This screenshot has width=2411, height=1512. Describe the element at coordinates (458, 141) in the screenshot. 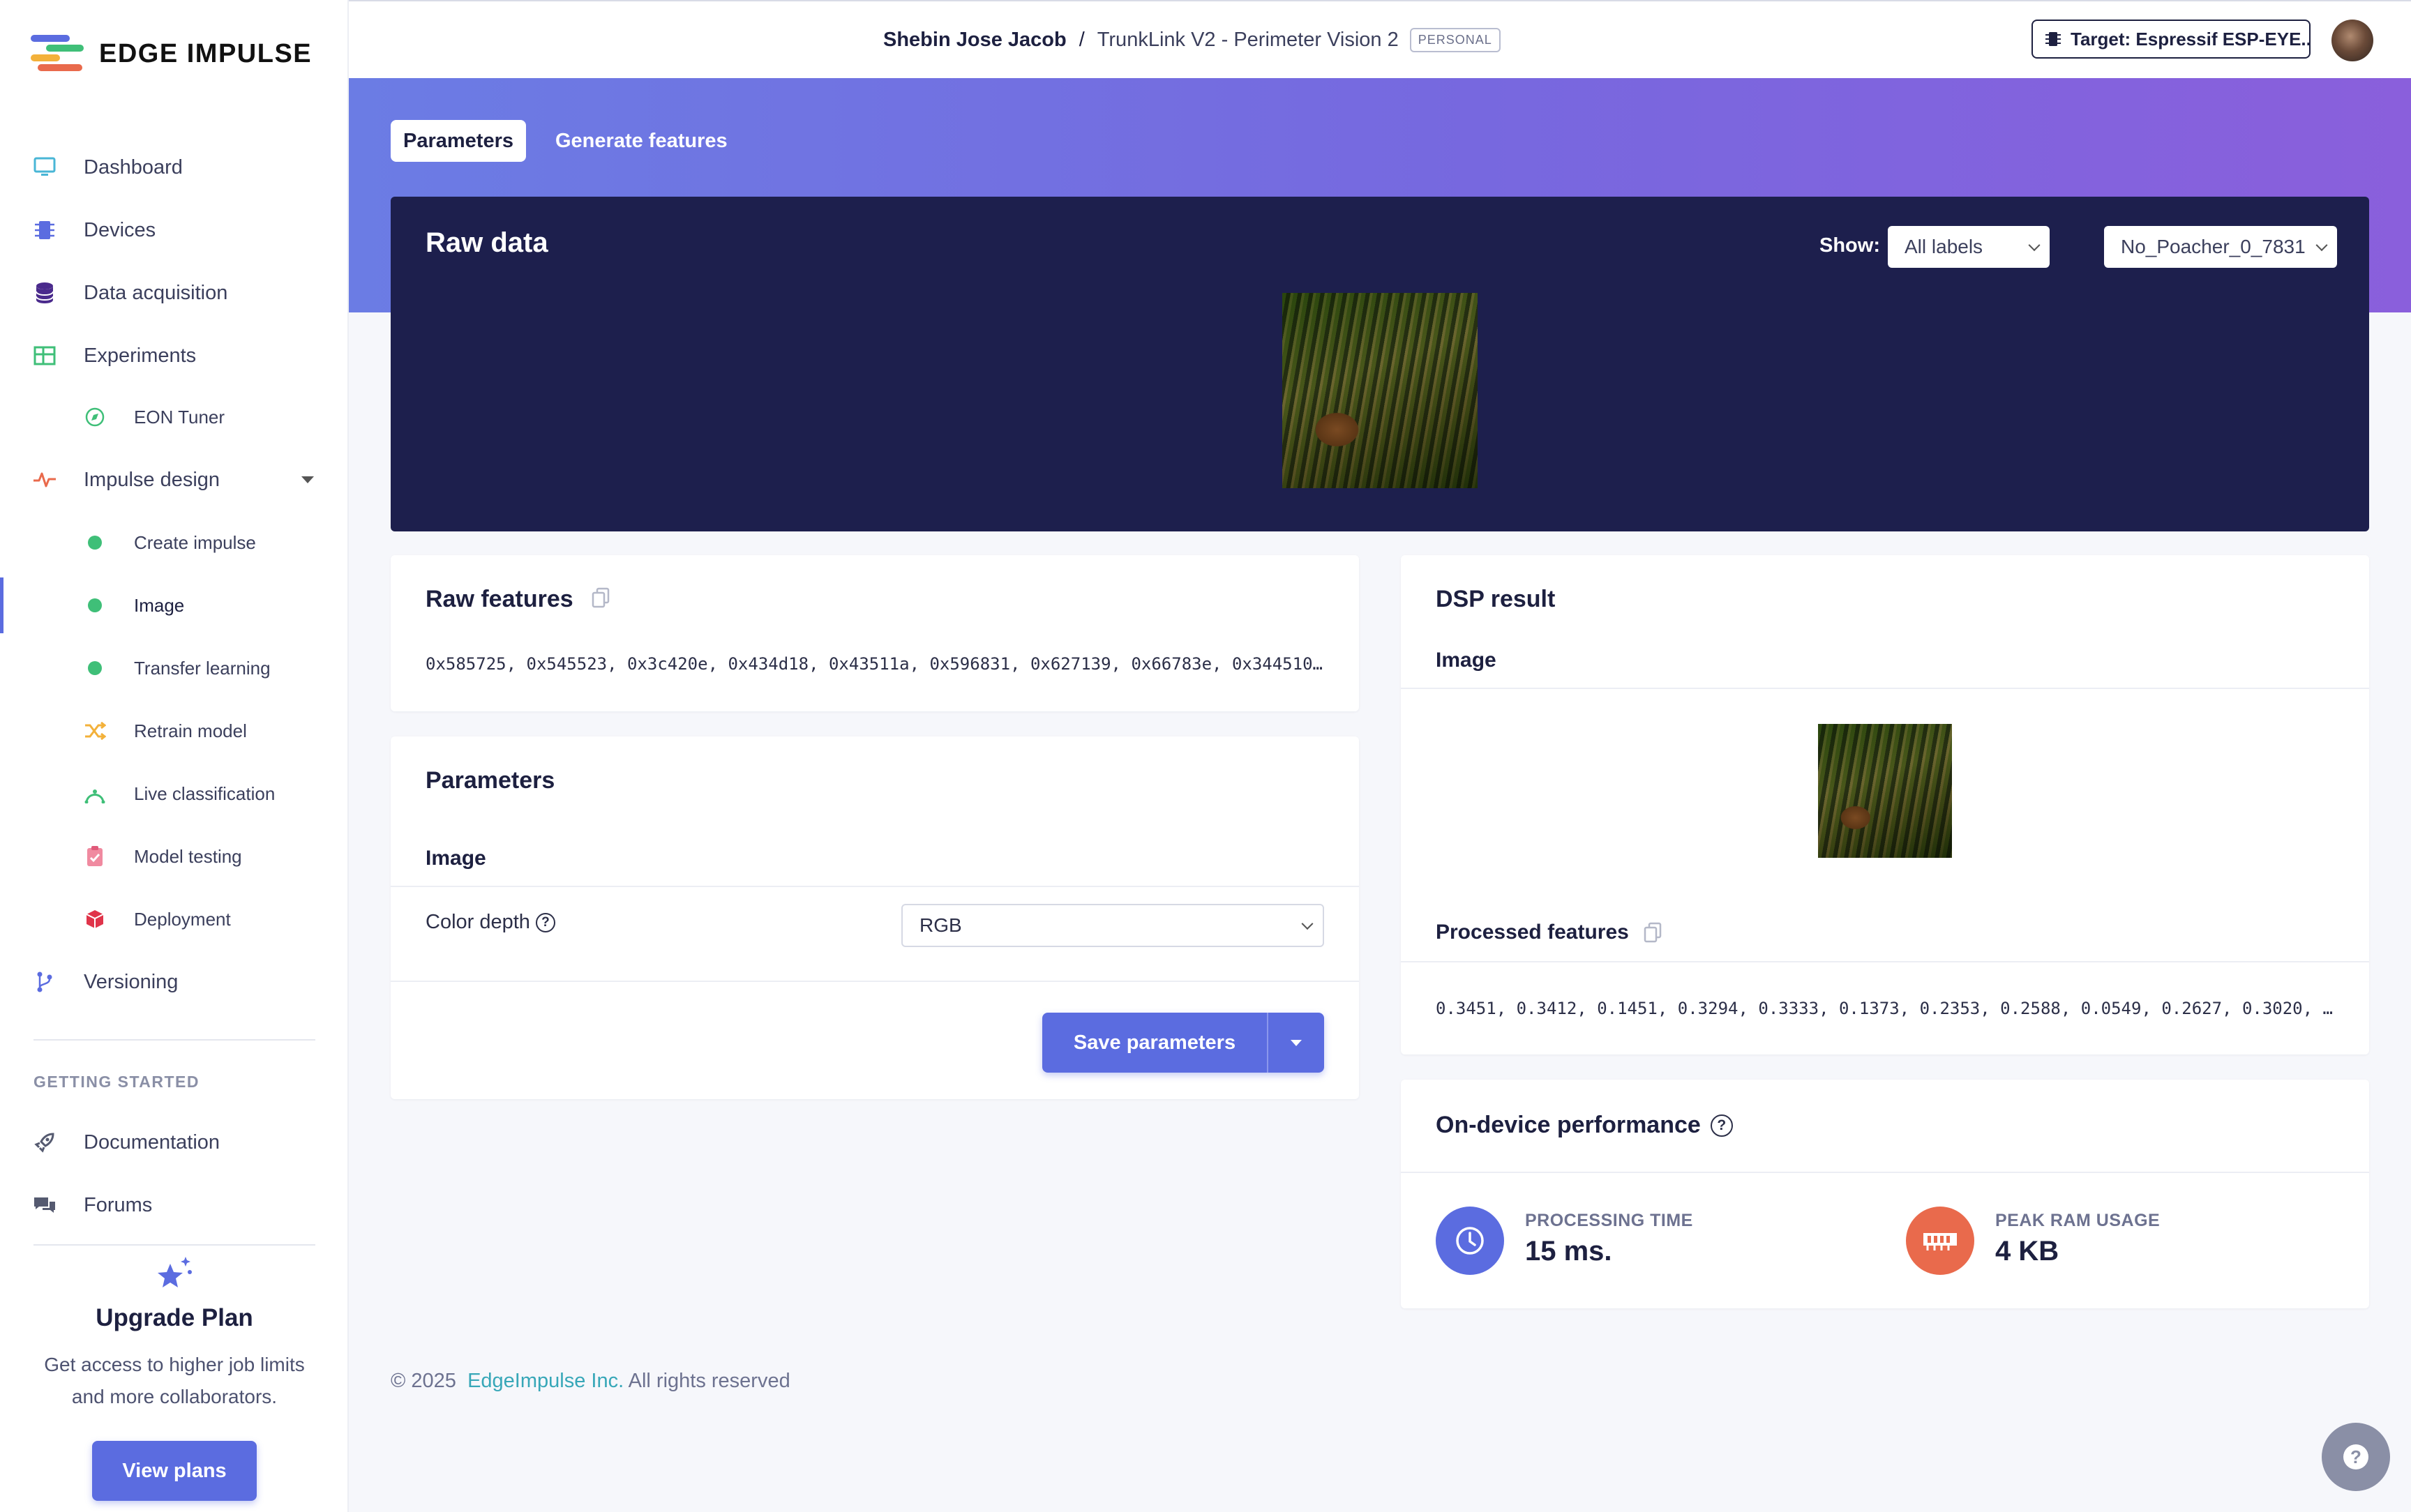

I see `tab-parameters: Parameters` at that location.